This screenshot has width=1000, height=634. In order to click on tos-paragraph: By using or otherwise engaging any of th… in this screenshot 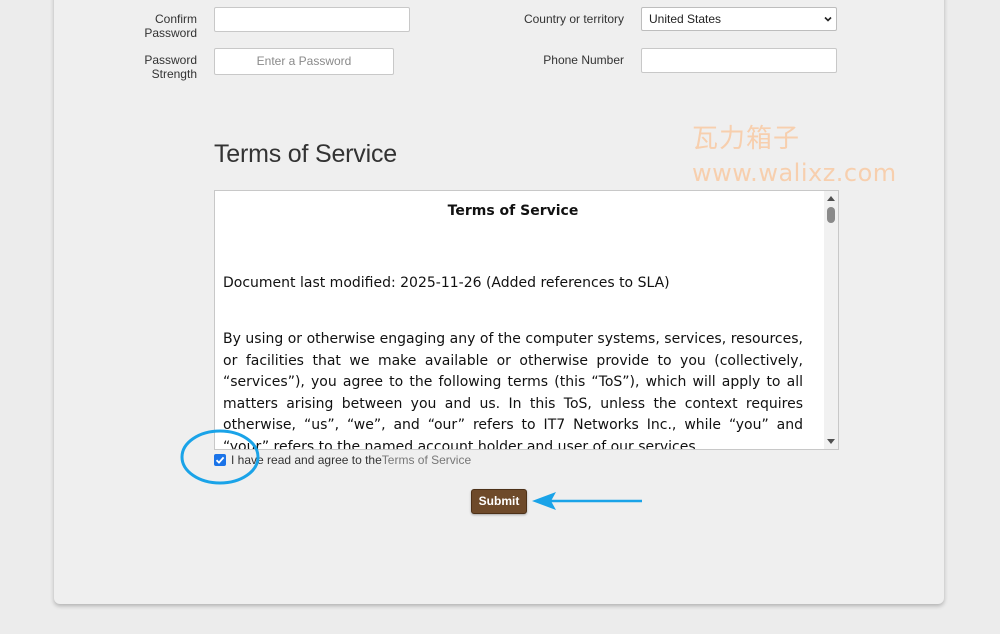, I will do `click(513, 390)`.